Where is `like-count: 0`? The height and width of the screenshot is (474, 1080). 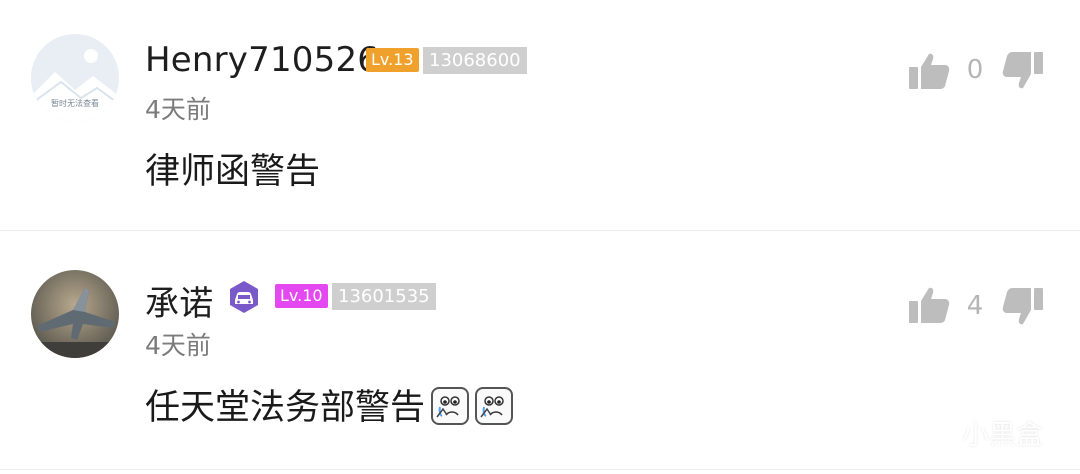
like-count: 0 is located at coordinates (975, 70).